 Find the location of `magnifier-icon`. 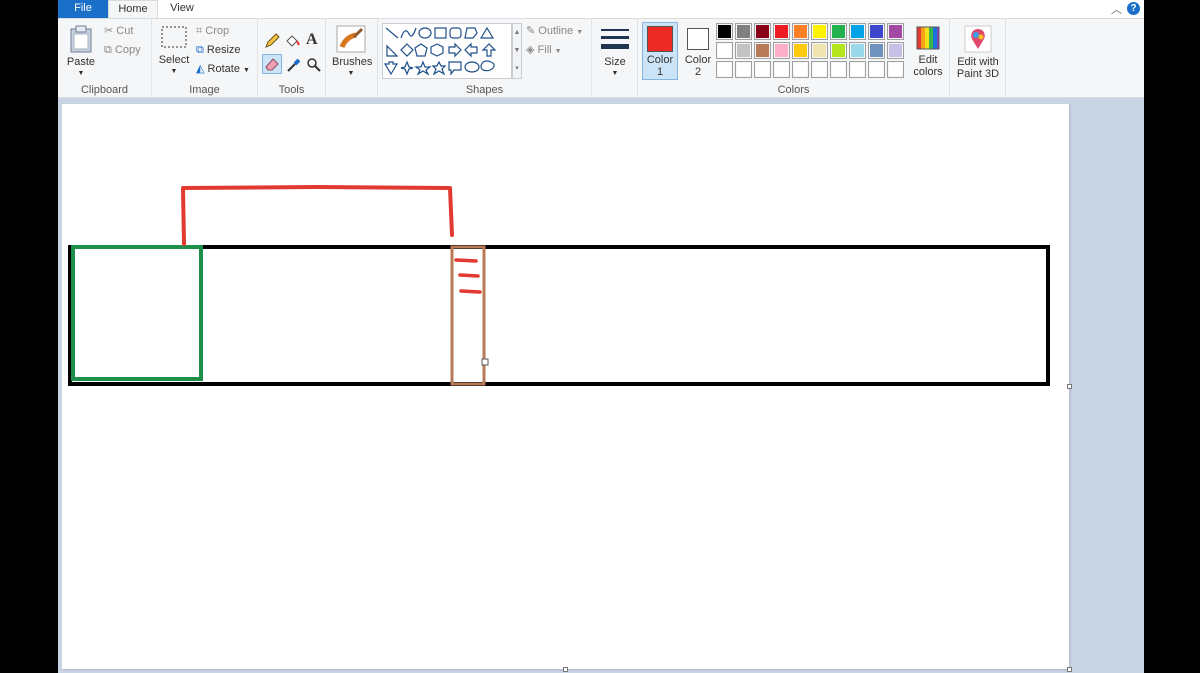

magnifier-icon is located at coordinates (314, 65).